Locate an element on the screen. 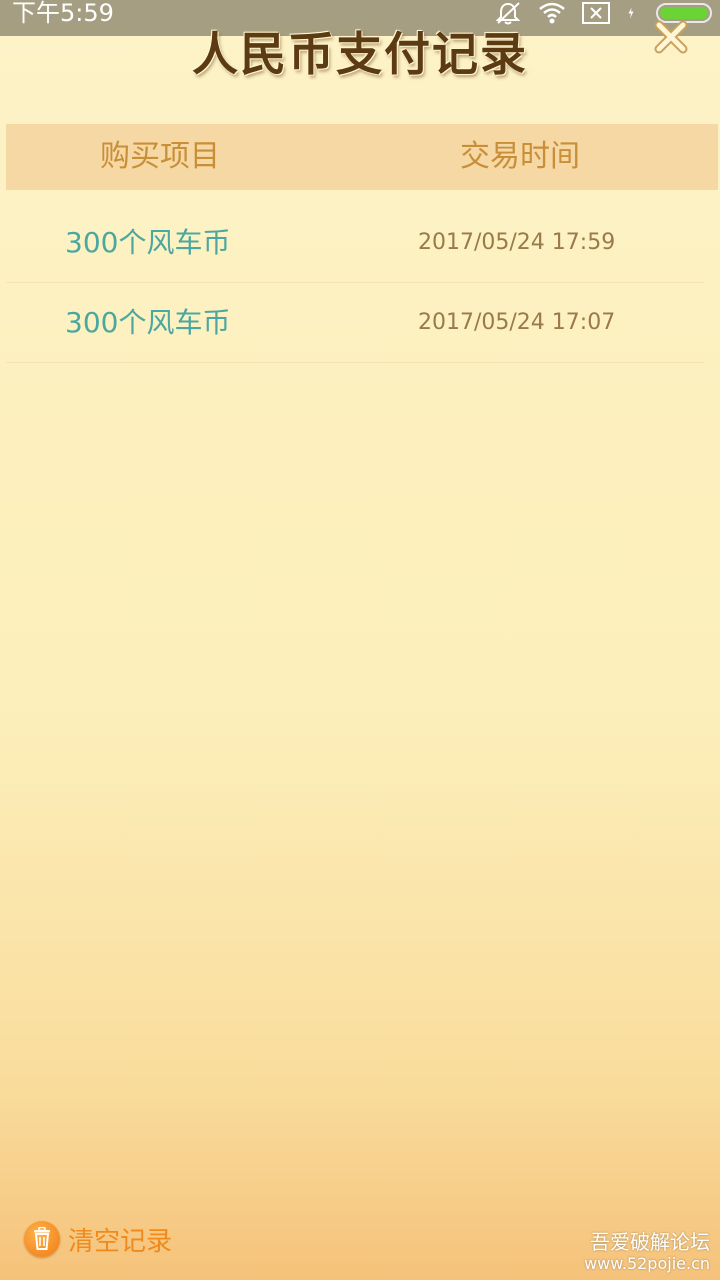 This screenshot has height=1280, width=720. transaction-time: 2017/05/24 17:59 is located at coordinates (517, 242).